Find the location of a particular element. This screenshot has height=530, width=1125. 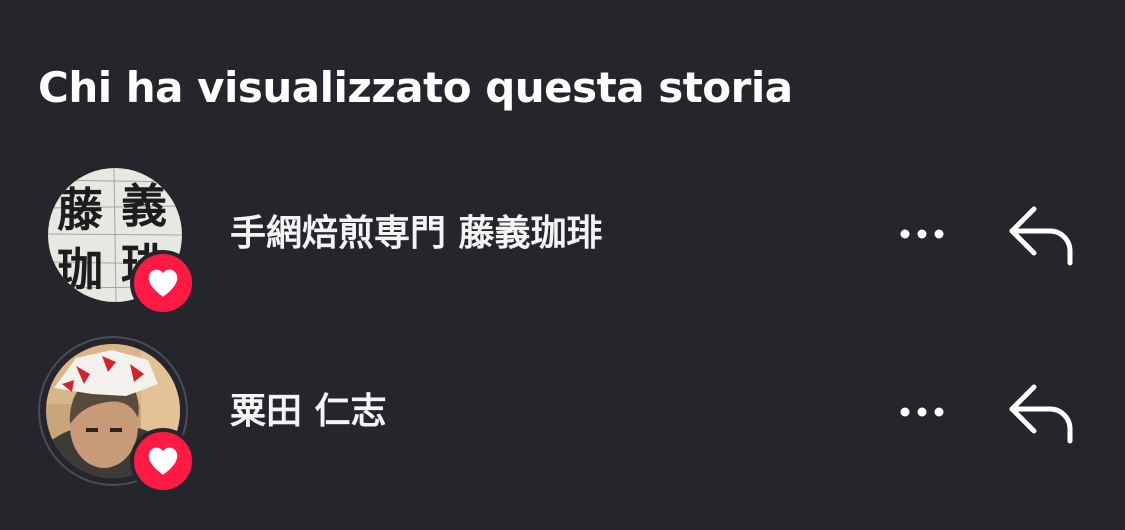

avatar: 藤 義 珈 琲 is located at coordinates (116, 236).